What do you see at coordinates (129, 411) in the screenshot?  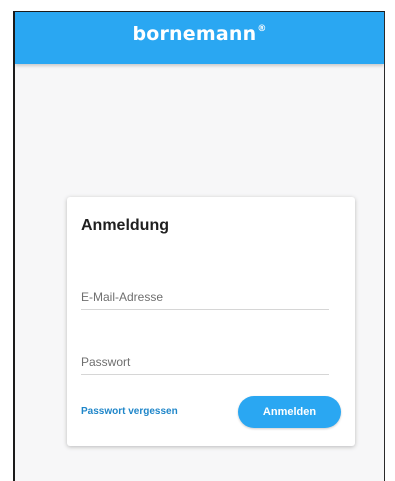 I see `forgot-password-link: Passwort vergessen` at bounding box center [129, 411].